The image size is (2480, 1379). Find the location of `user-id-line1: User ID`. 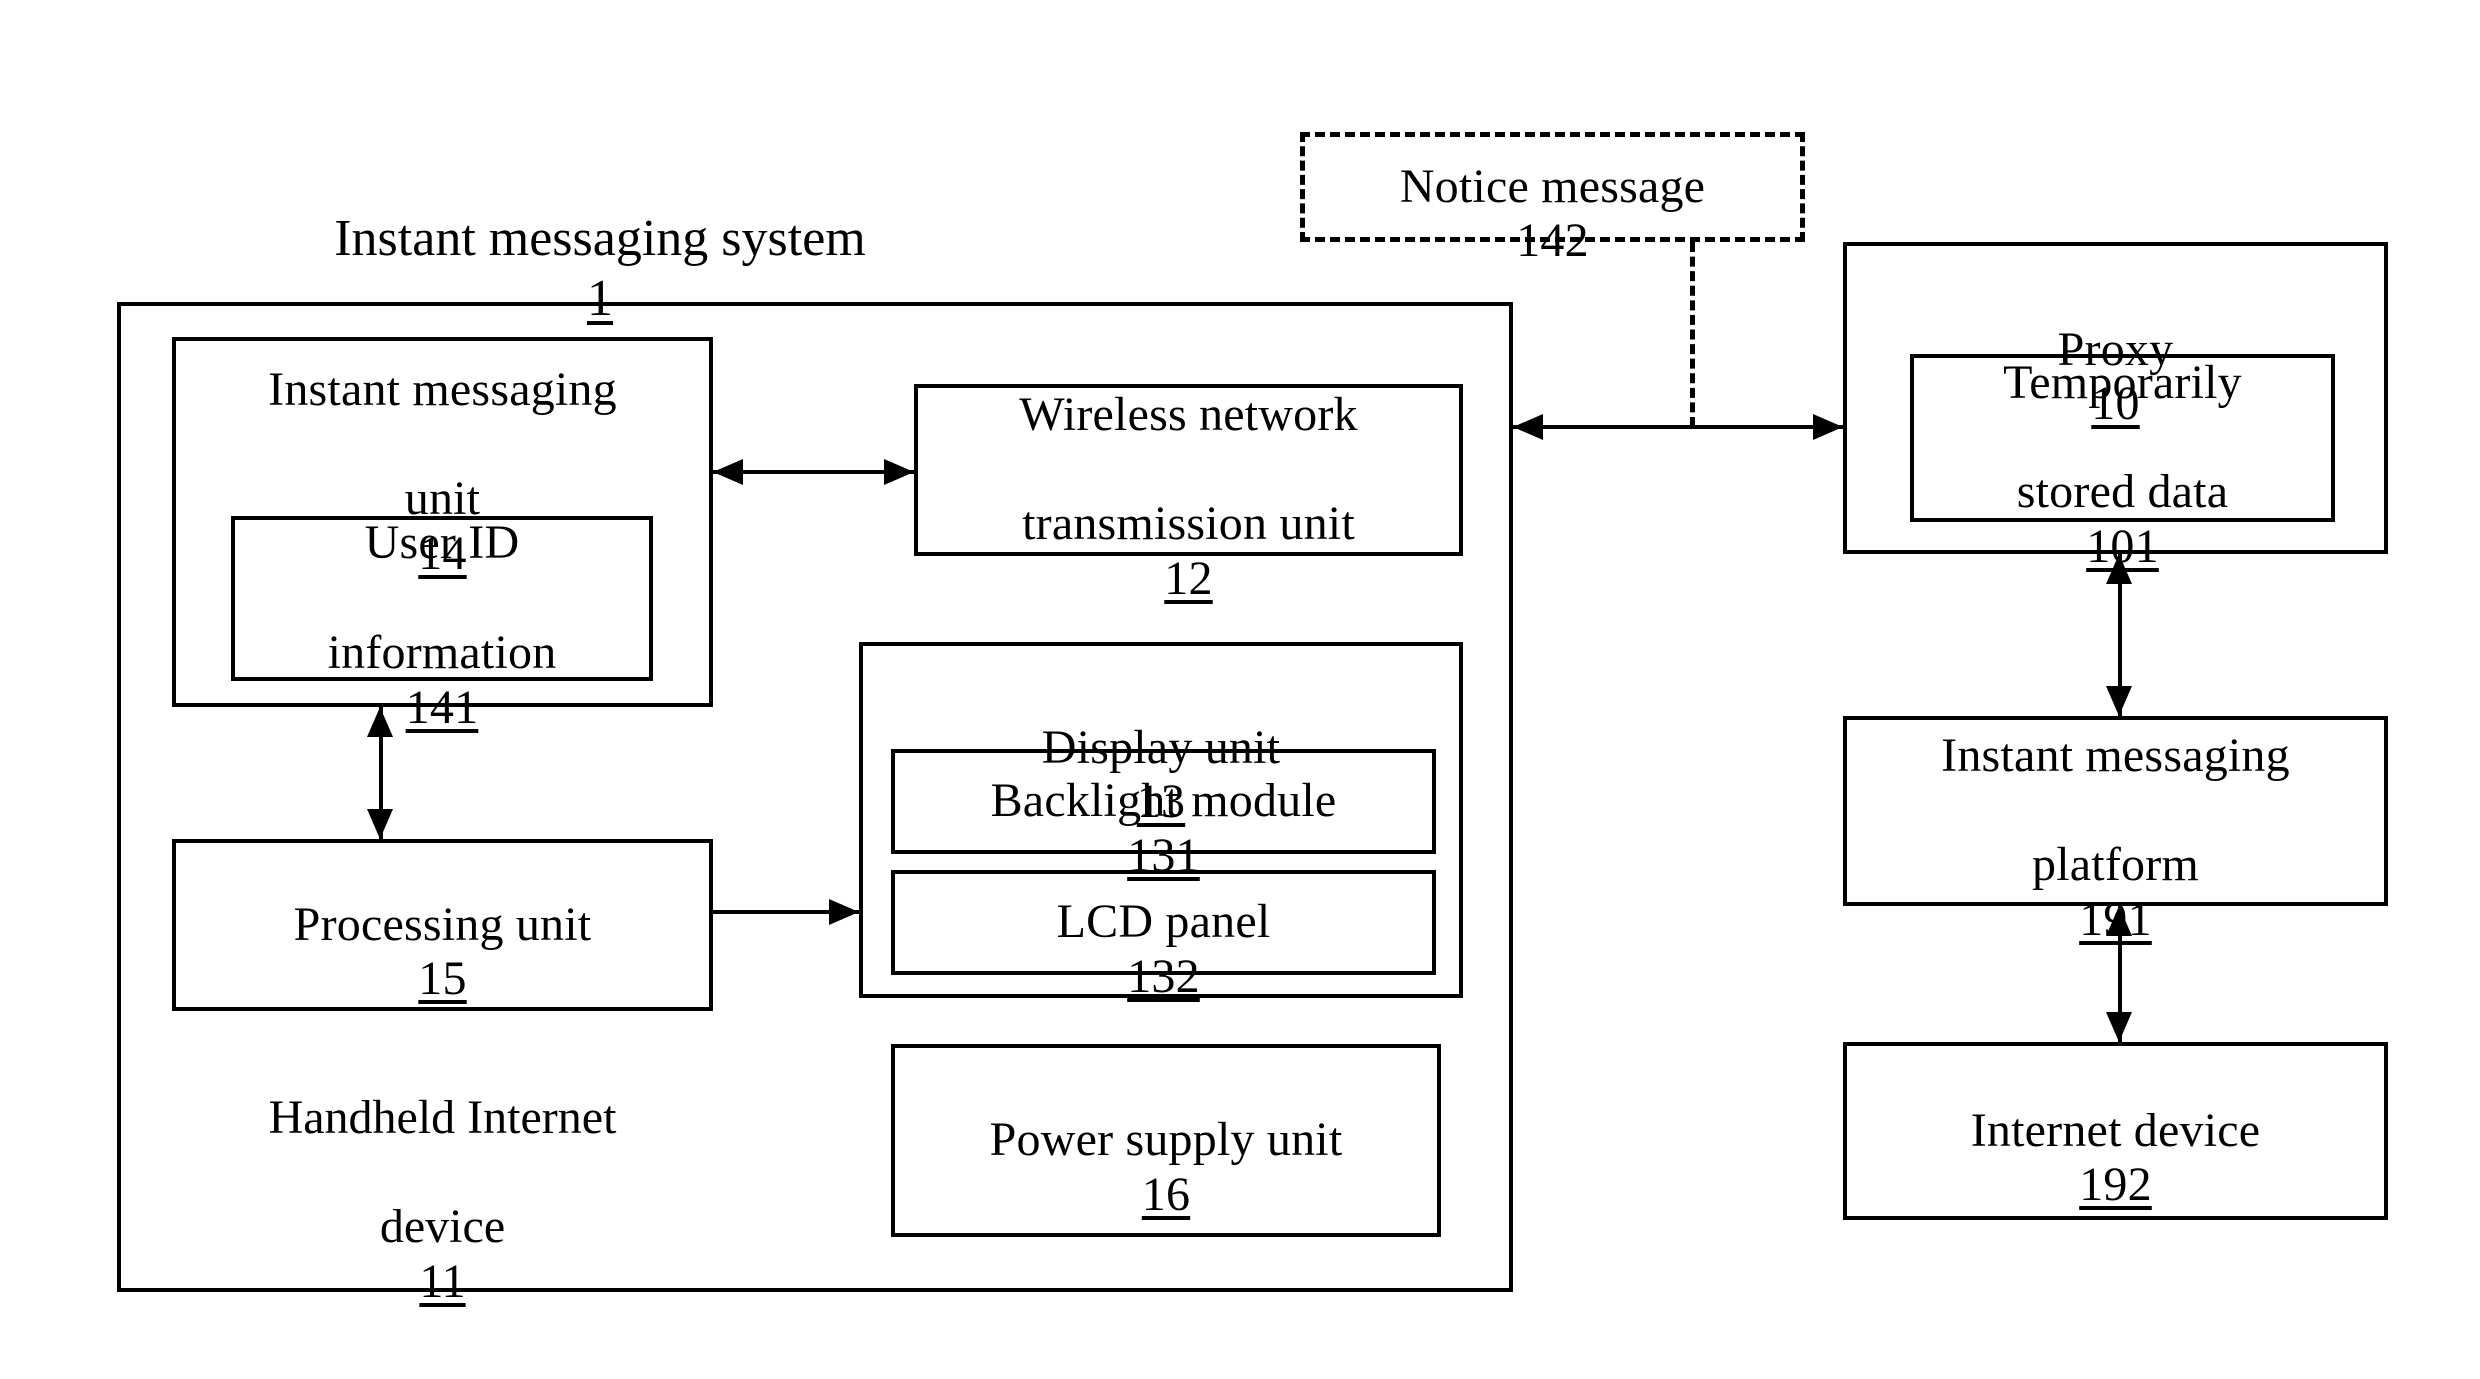

user-id-line1: User ID is located at coordinates (442, 543).